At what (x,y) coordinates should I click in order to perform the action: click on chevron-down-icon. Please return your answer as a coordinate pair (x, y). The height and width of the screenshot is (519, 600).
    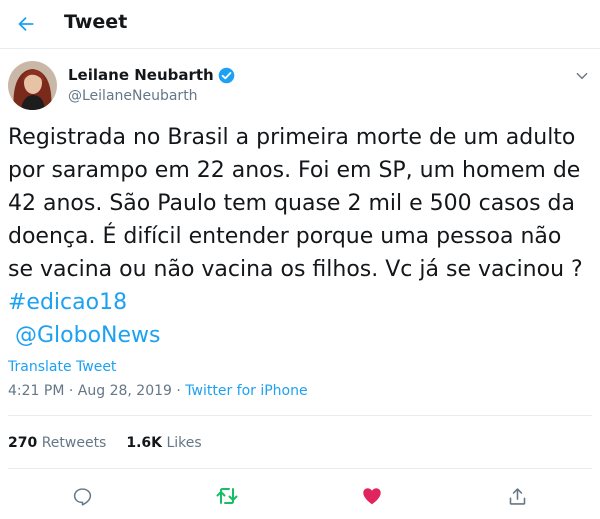
    Looking at the image, I should click on (582, 76).